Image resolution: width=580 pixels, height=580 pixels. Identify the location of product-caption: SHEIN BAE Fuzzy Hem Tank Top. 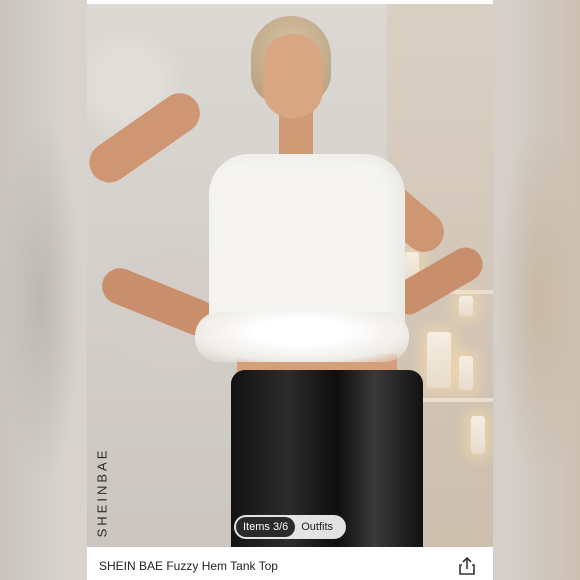
(290, 563).